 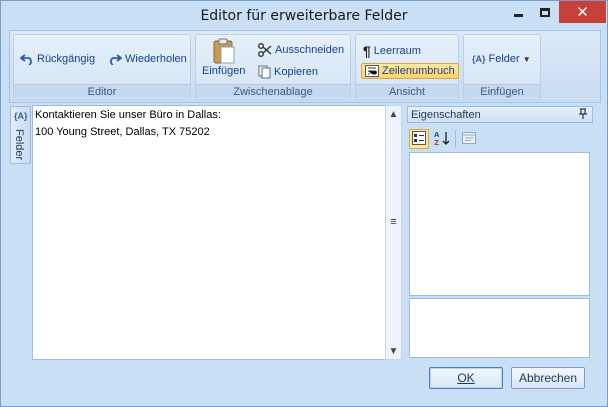 I want to click on property-pages-icon, so click(x=469, y=139).